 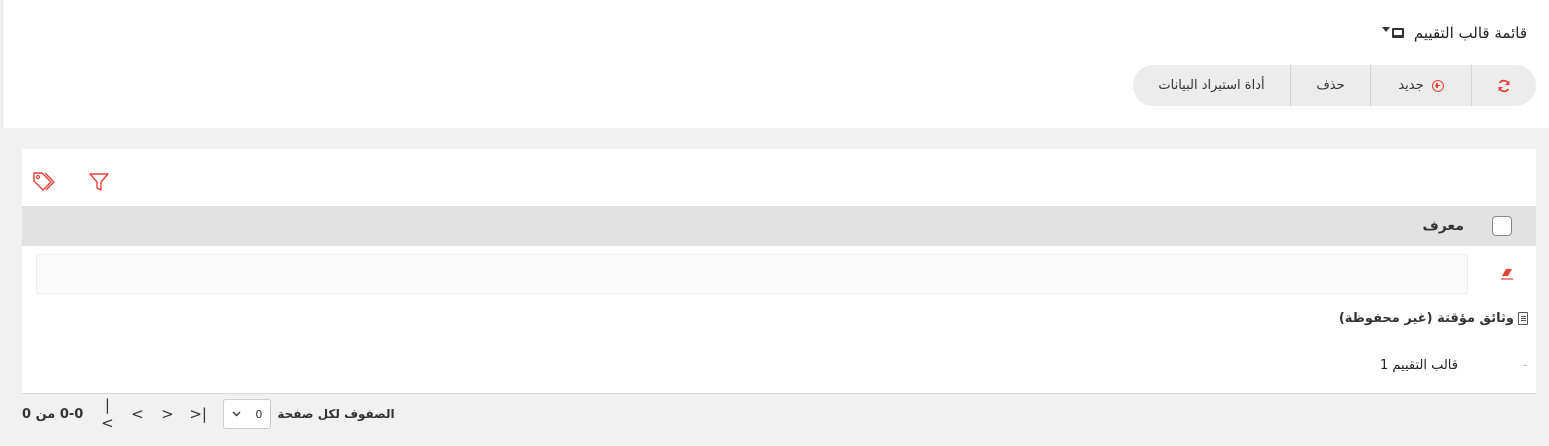 I want to click on screen-icon, so click(x=1397, y=33).